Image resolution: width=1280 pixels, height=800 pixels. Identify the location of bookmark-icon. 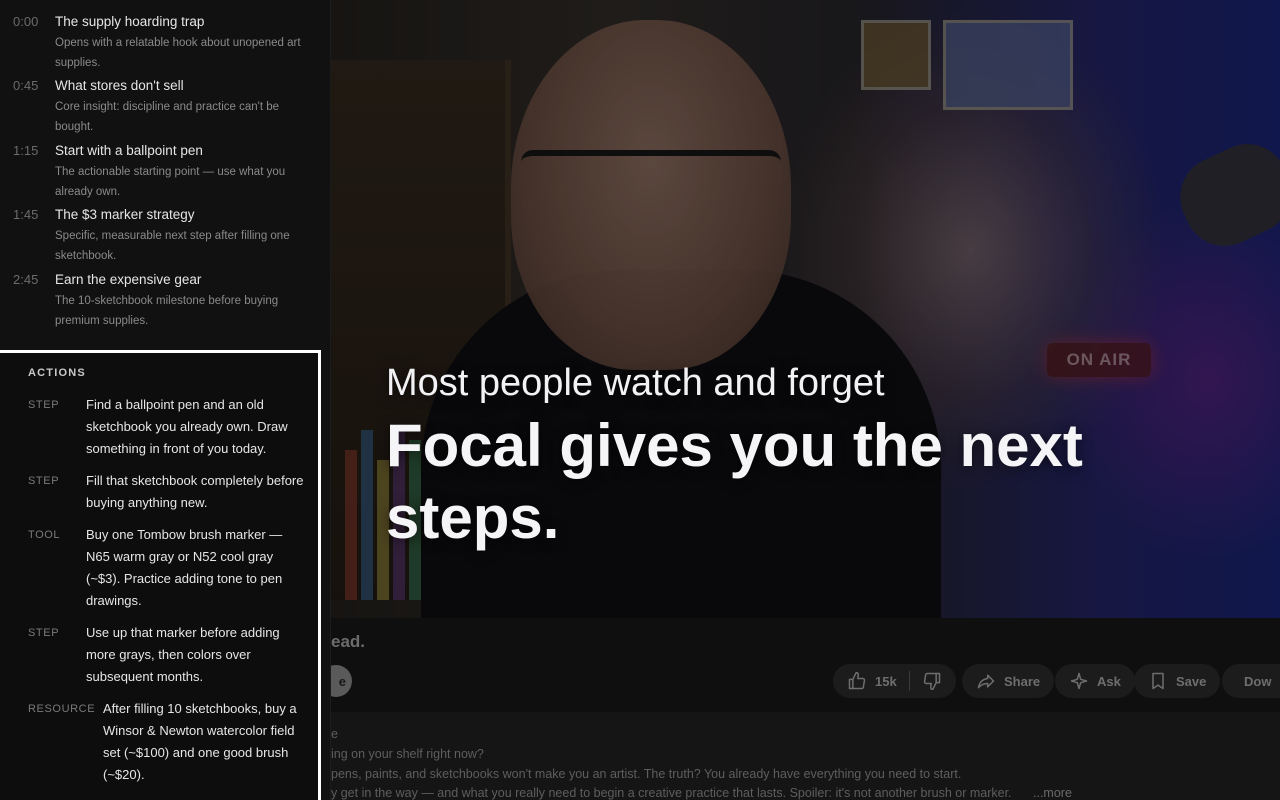
(1158, 681).